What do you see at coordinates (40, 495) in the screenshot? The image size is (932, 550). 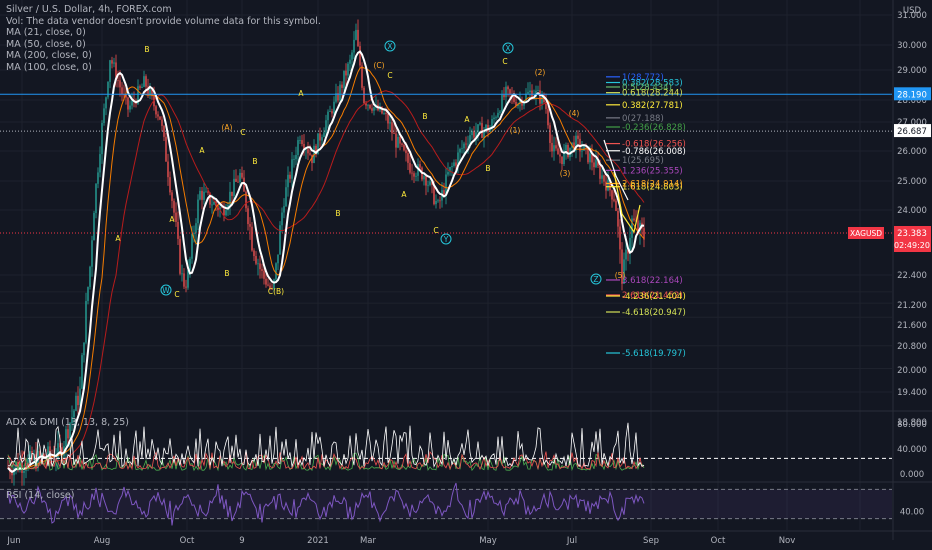 I see `rsi-panel-label: RSI (14, close)` at bounding box center [40, 495].